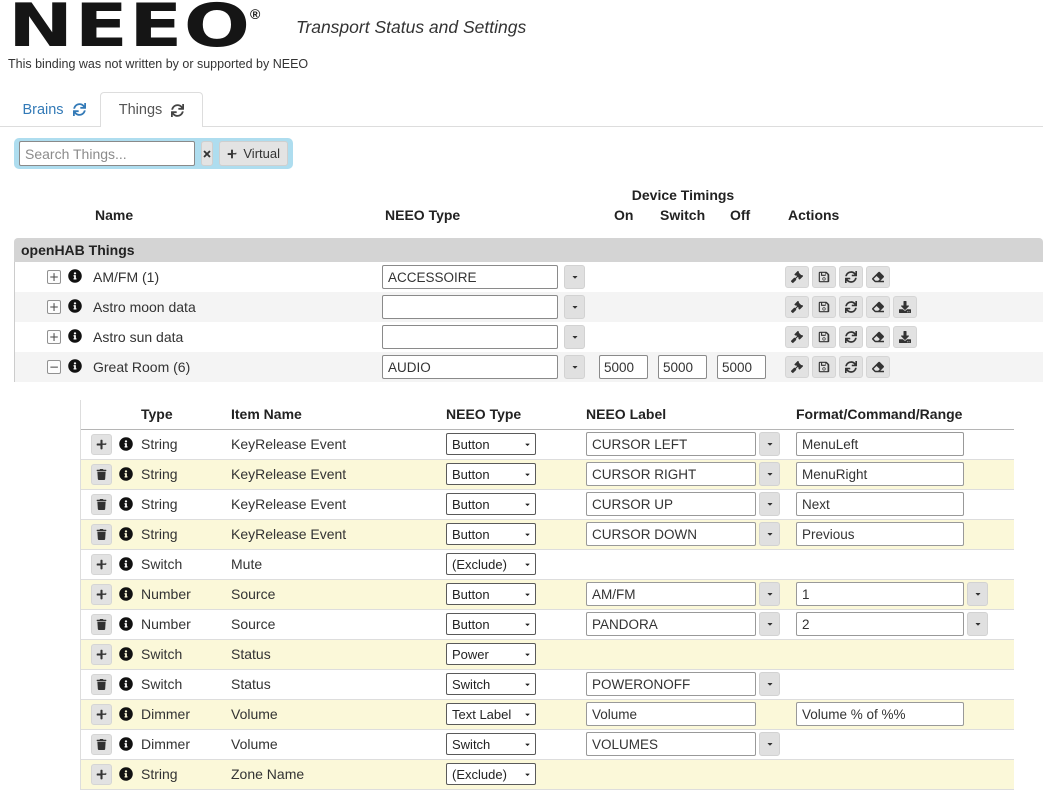  What do you see at coordinates (682, 367) in the screenshot?
I see `timing-switch-input` at bounding box center [682, 367].